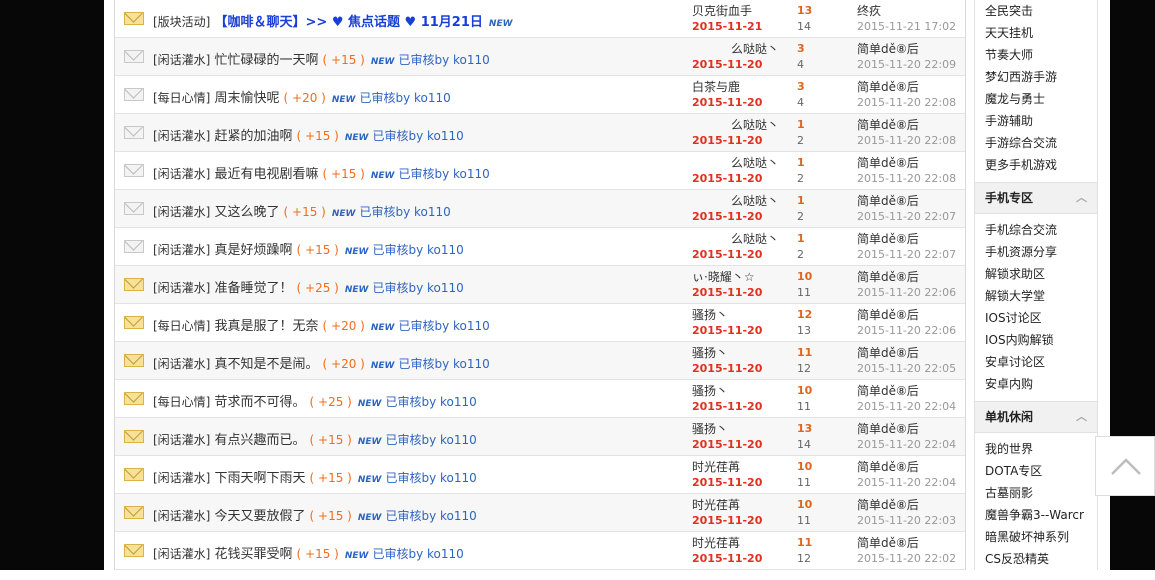  I want to click on thread-title-link: 周末愉快呢, so click(247, 98).